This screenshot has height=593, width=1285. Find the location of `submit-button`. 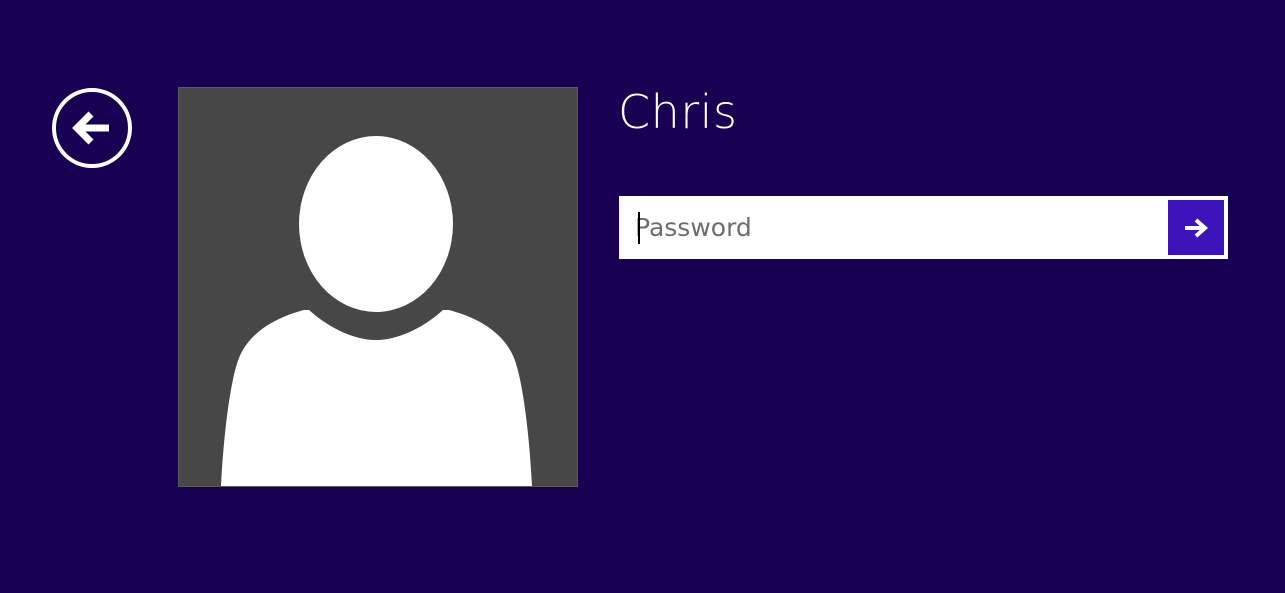

submit-button is located at coordinates (1196, 227).